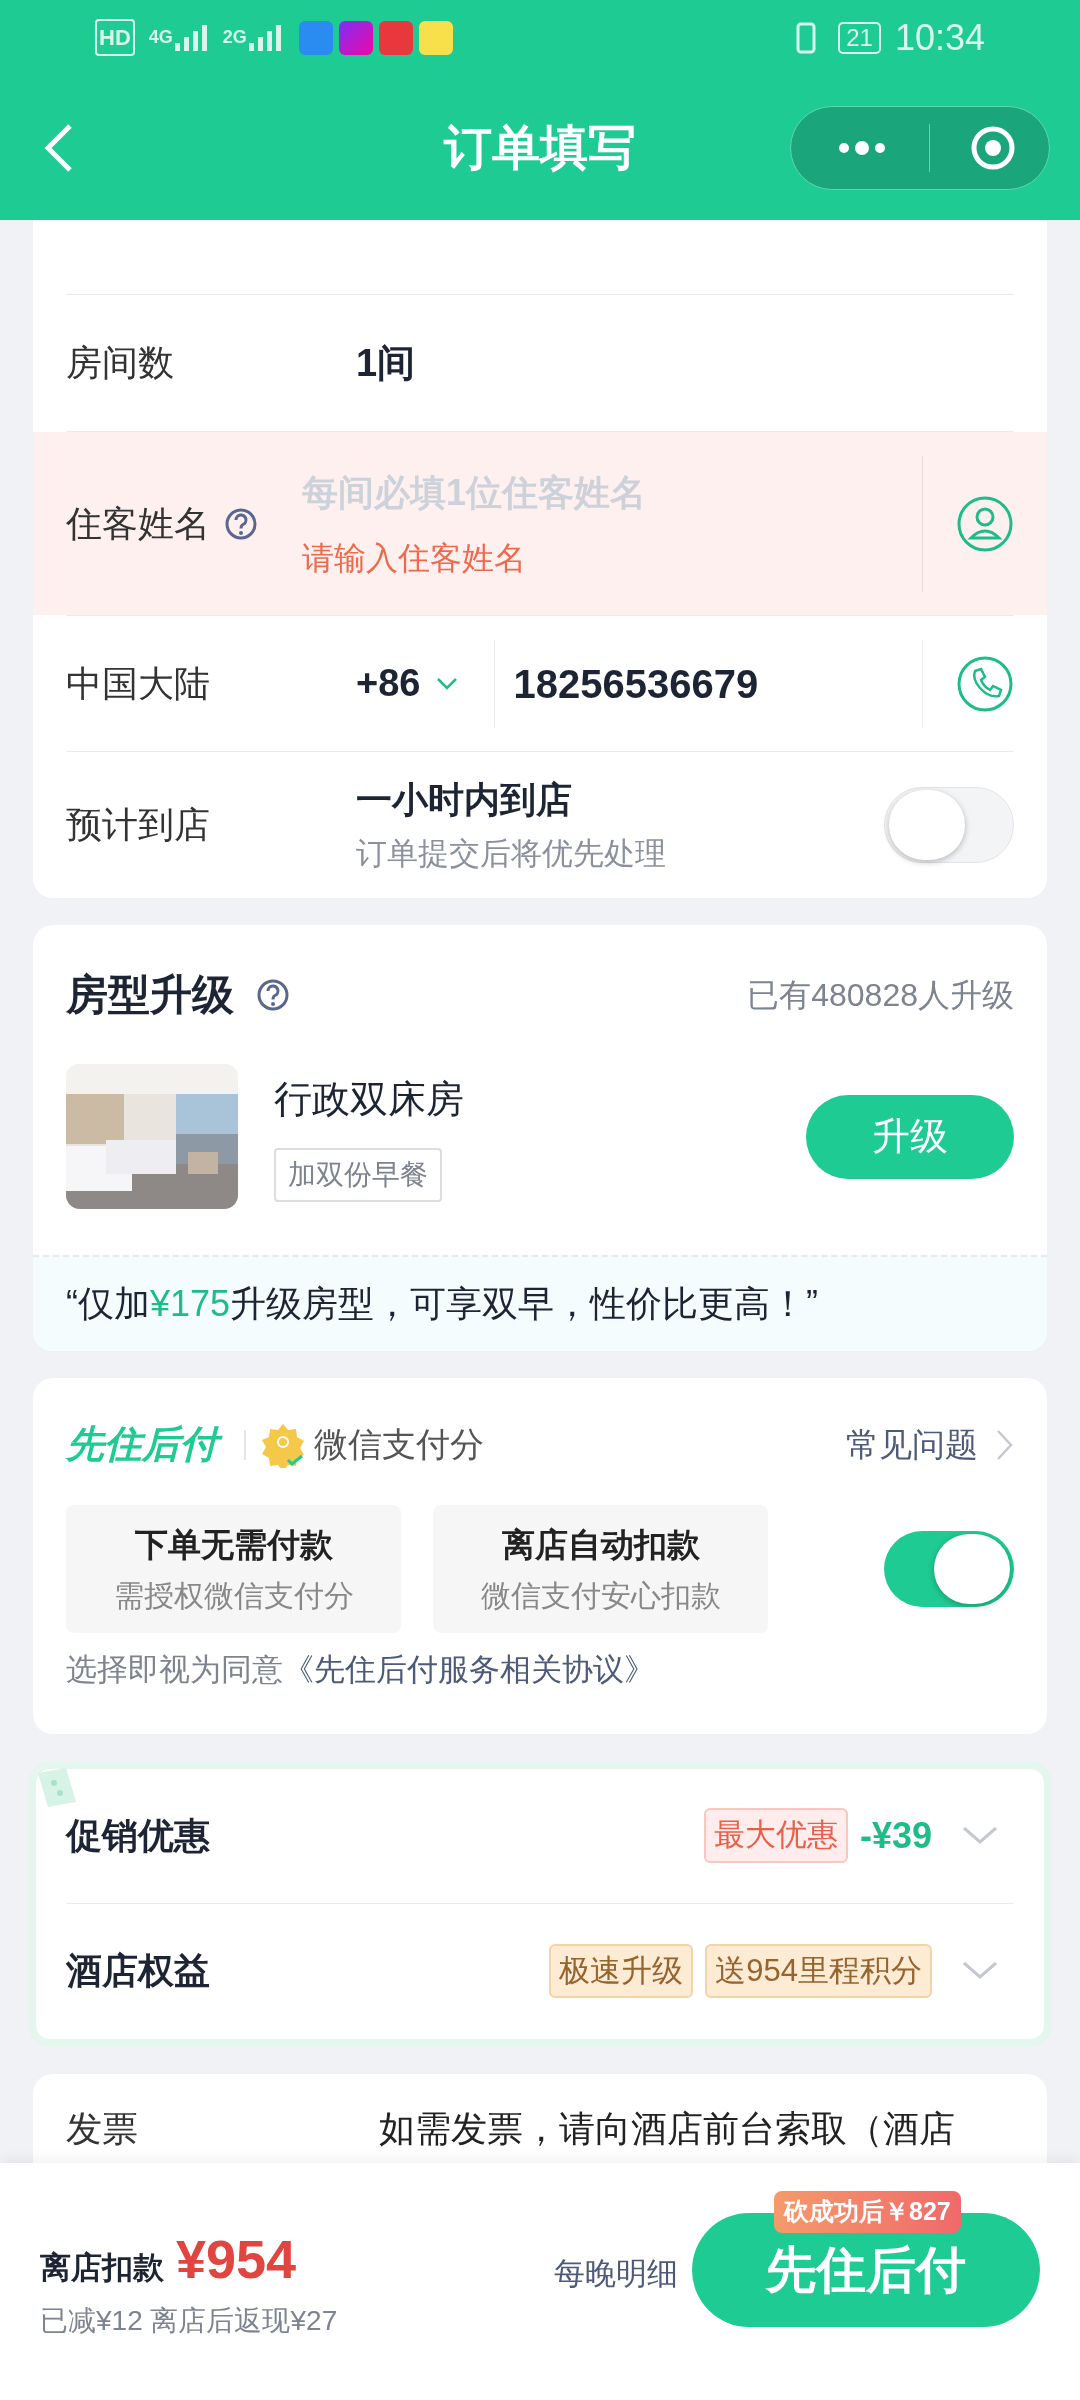 The image size is (1080, 2400). What do you see at coordinates (150, 995) in the screenshot?
I see `section-title: 房型升级` at bounding box center [150, 995].